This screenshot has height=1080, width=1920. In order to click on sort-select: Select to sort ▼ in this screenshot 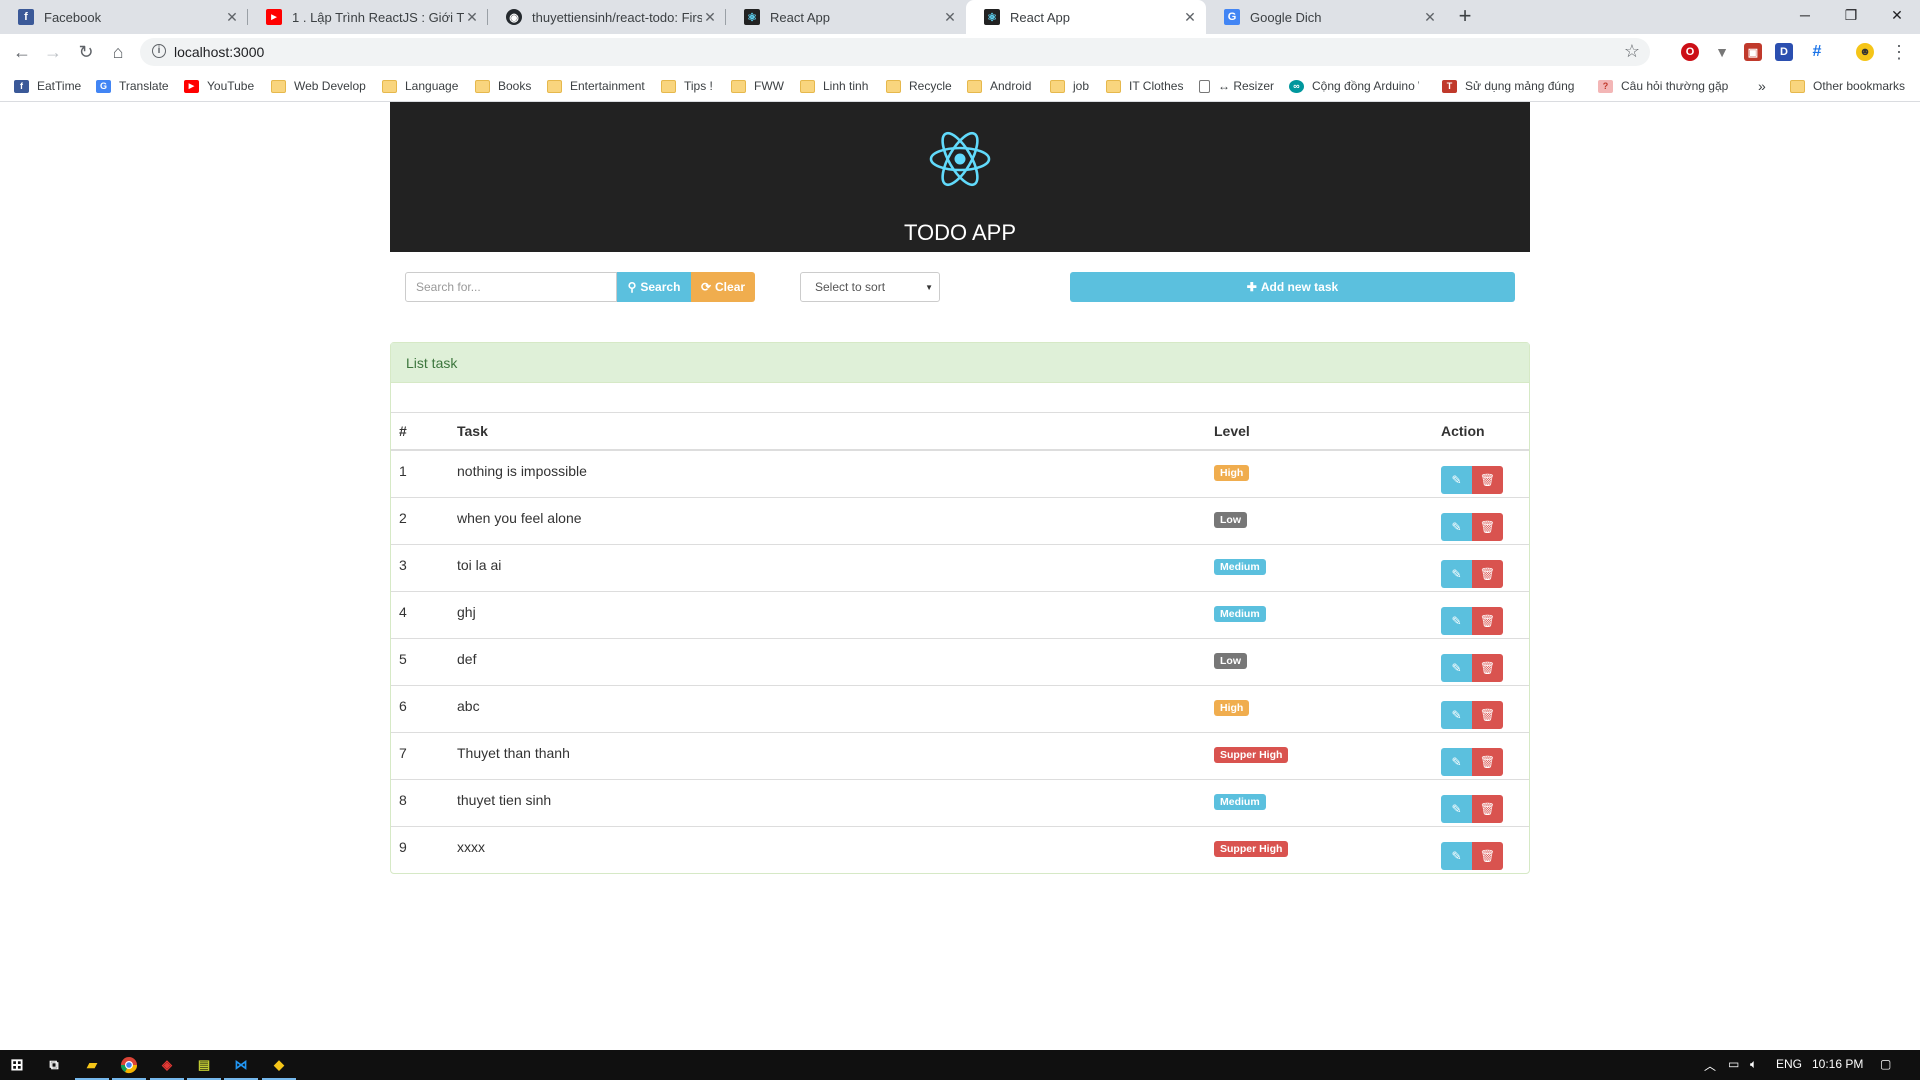, I will do `click(870, 287)`.